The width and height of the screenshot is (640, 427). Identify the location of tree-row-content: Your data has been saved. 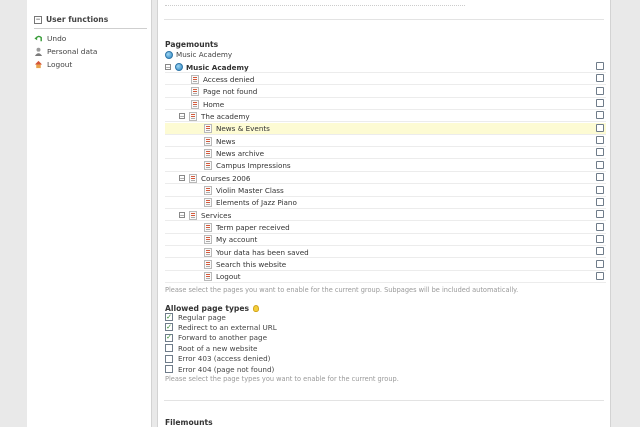
(256, 252).